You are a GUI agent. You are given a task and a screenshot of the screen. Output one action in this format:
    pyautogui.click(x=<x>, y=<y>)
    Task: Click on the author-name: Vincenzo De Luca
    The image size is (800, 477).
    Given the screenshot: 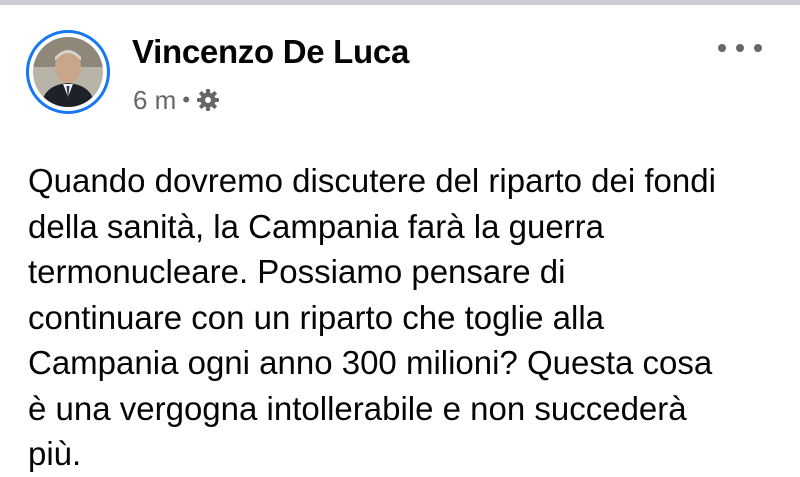 What is the action you would take?
    pyautogui.click(x=270, y=52)
    